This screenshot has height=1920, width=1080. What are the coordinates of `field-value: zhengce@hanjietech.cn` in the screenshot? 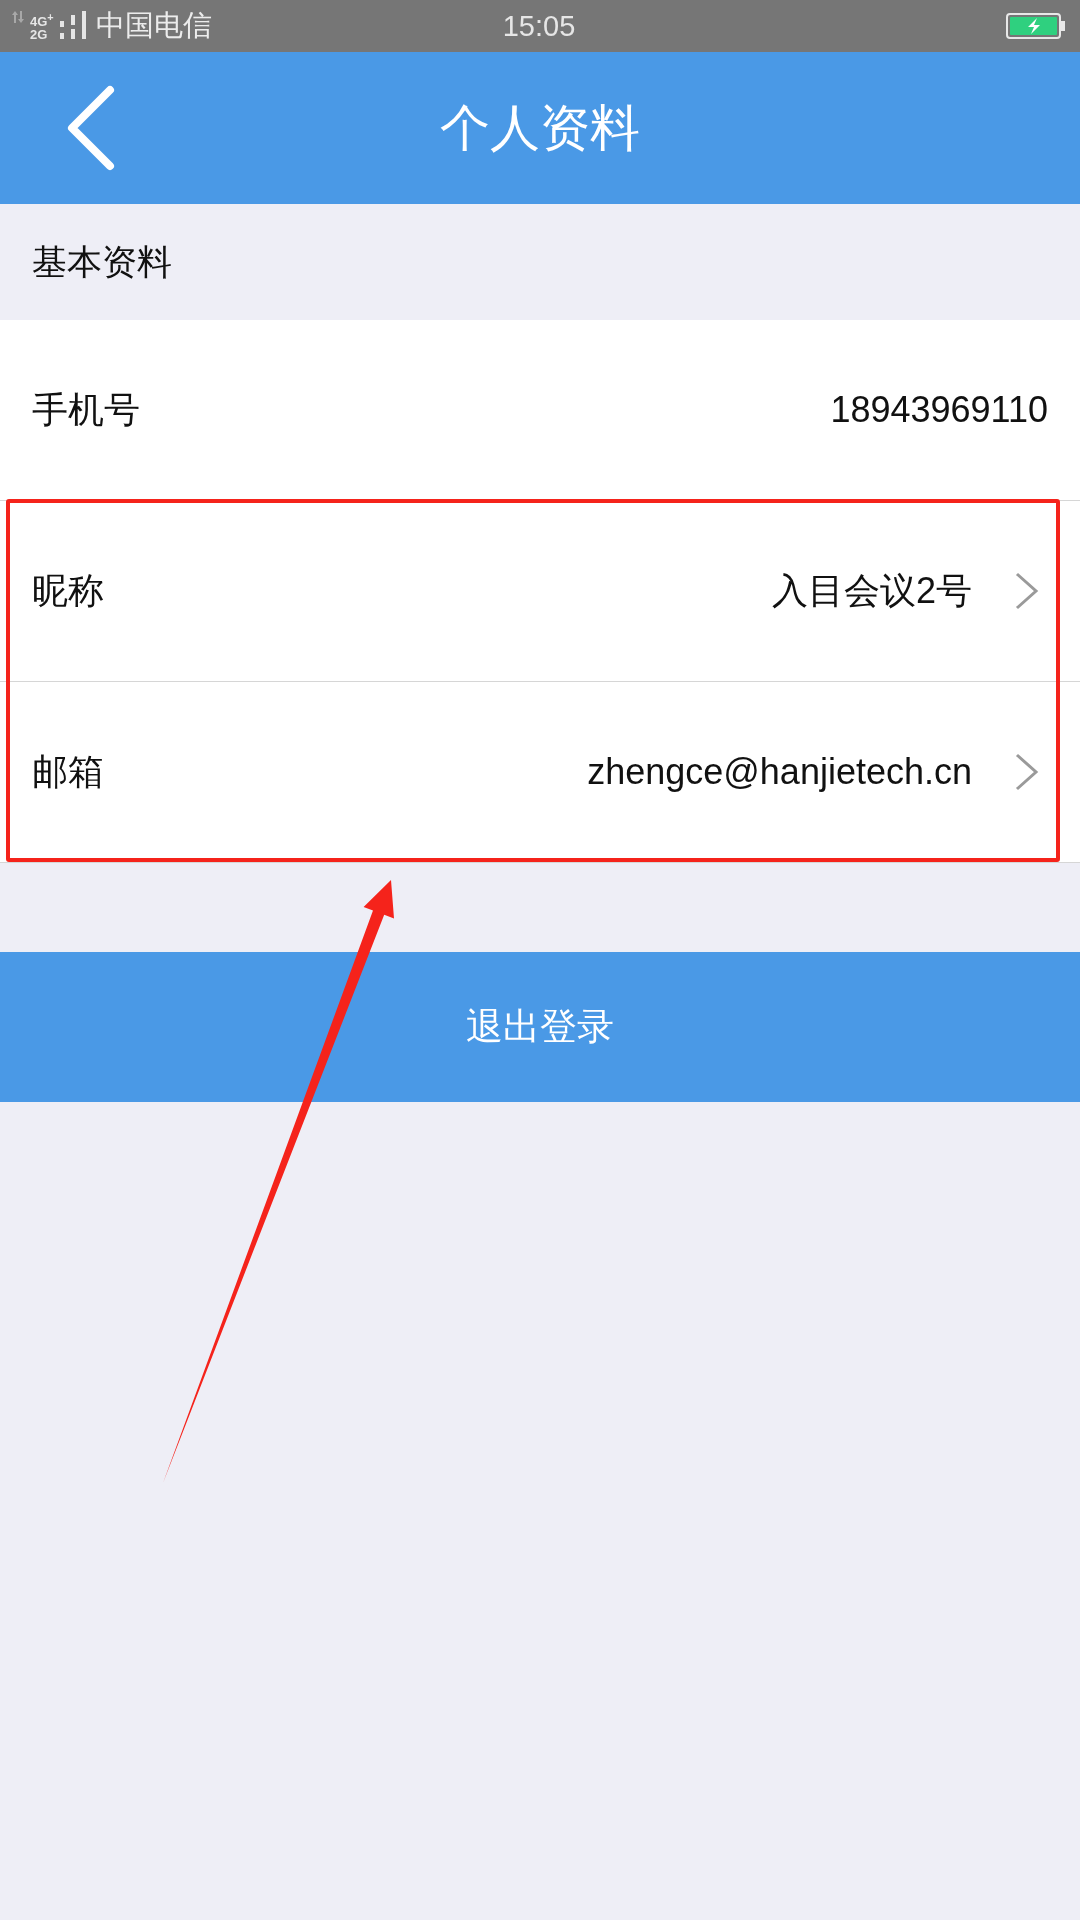 It's located at (779, 772).